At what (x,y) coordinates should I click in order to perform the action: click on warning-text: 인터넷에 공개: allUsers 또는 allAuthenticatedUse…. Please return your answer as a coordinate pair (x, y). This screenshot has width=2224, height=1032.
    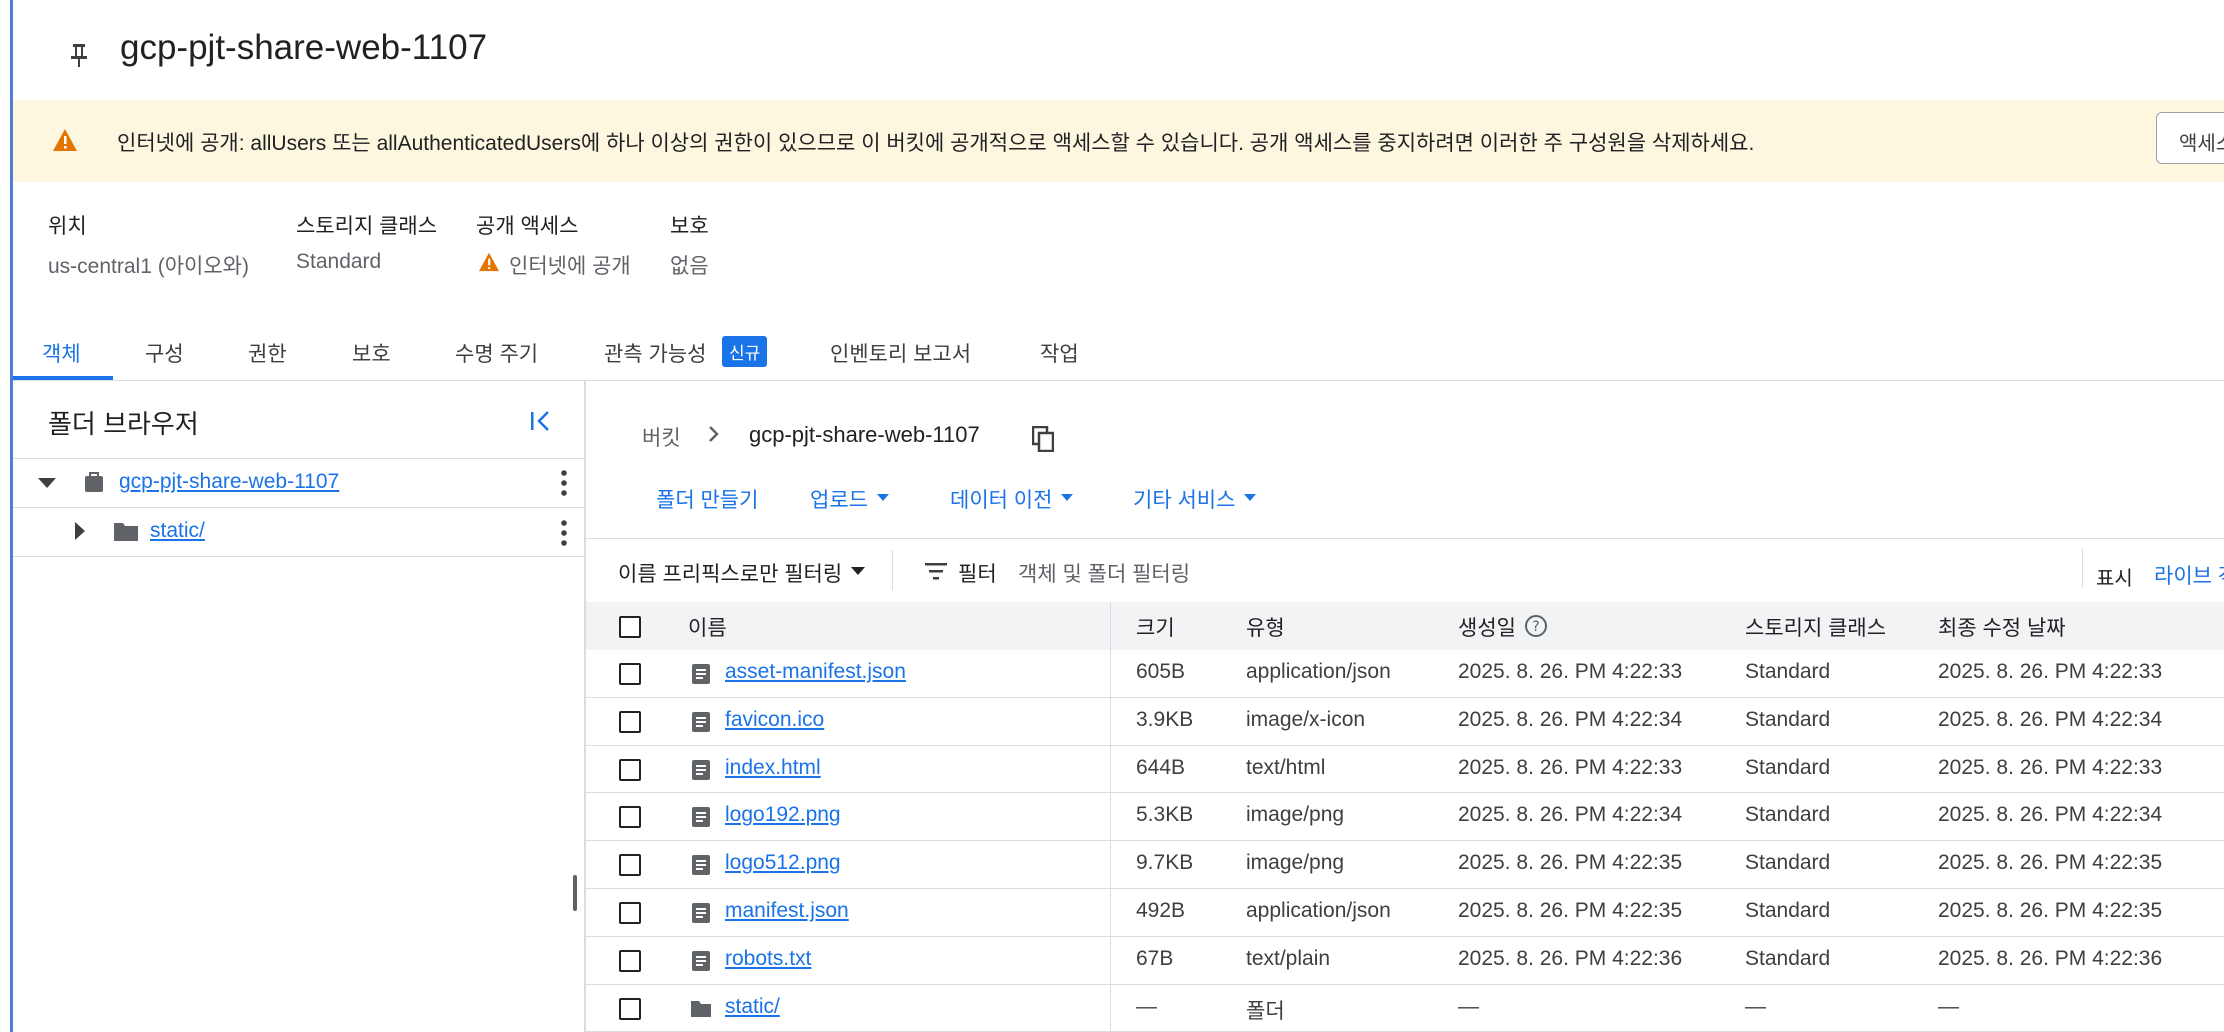
    Looking at the image, I should click on (936, 143).